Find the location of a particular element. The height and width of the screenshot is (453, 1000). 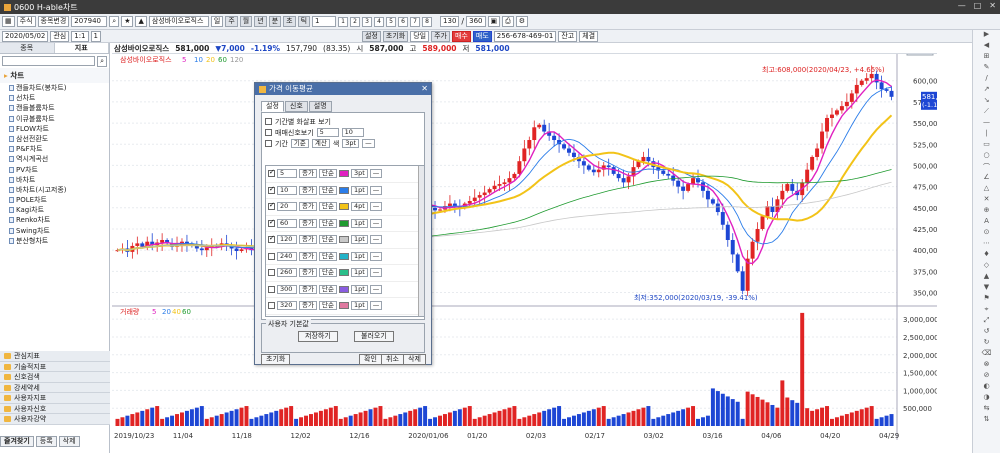

stock-change-select: 종목변경 is located at coordinates (53, 21).